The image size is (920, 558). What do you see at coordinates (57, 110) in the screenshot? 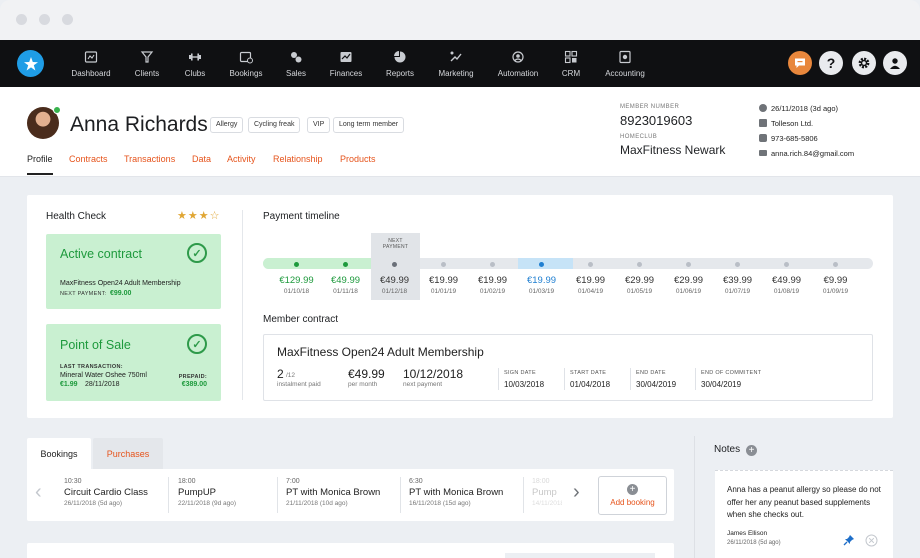
I see `online-status-dot` at bounding box center [57, 110].